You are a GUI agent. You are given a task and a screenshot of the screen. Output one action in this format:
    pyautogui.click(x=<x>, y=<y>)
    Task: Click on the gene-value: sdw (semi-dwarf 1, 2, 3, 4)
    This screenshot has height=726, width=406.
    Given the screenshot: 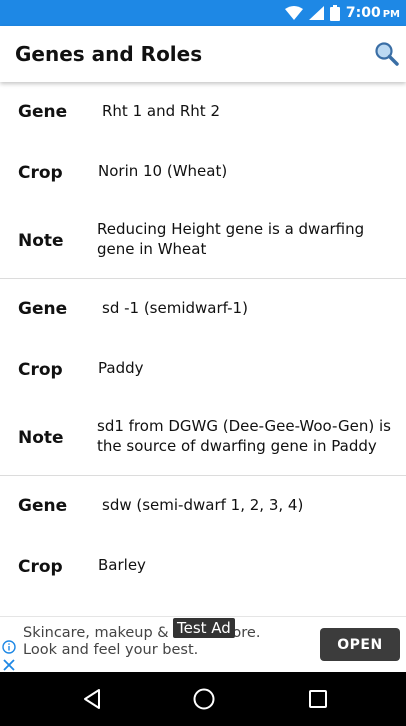 What is the action you would take?
    pyautogui.click(x=203, y=505)
    